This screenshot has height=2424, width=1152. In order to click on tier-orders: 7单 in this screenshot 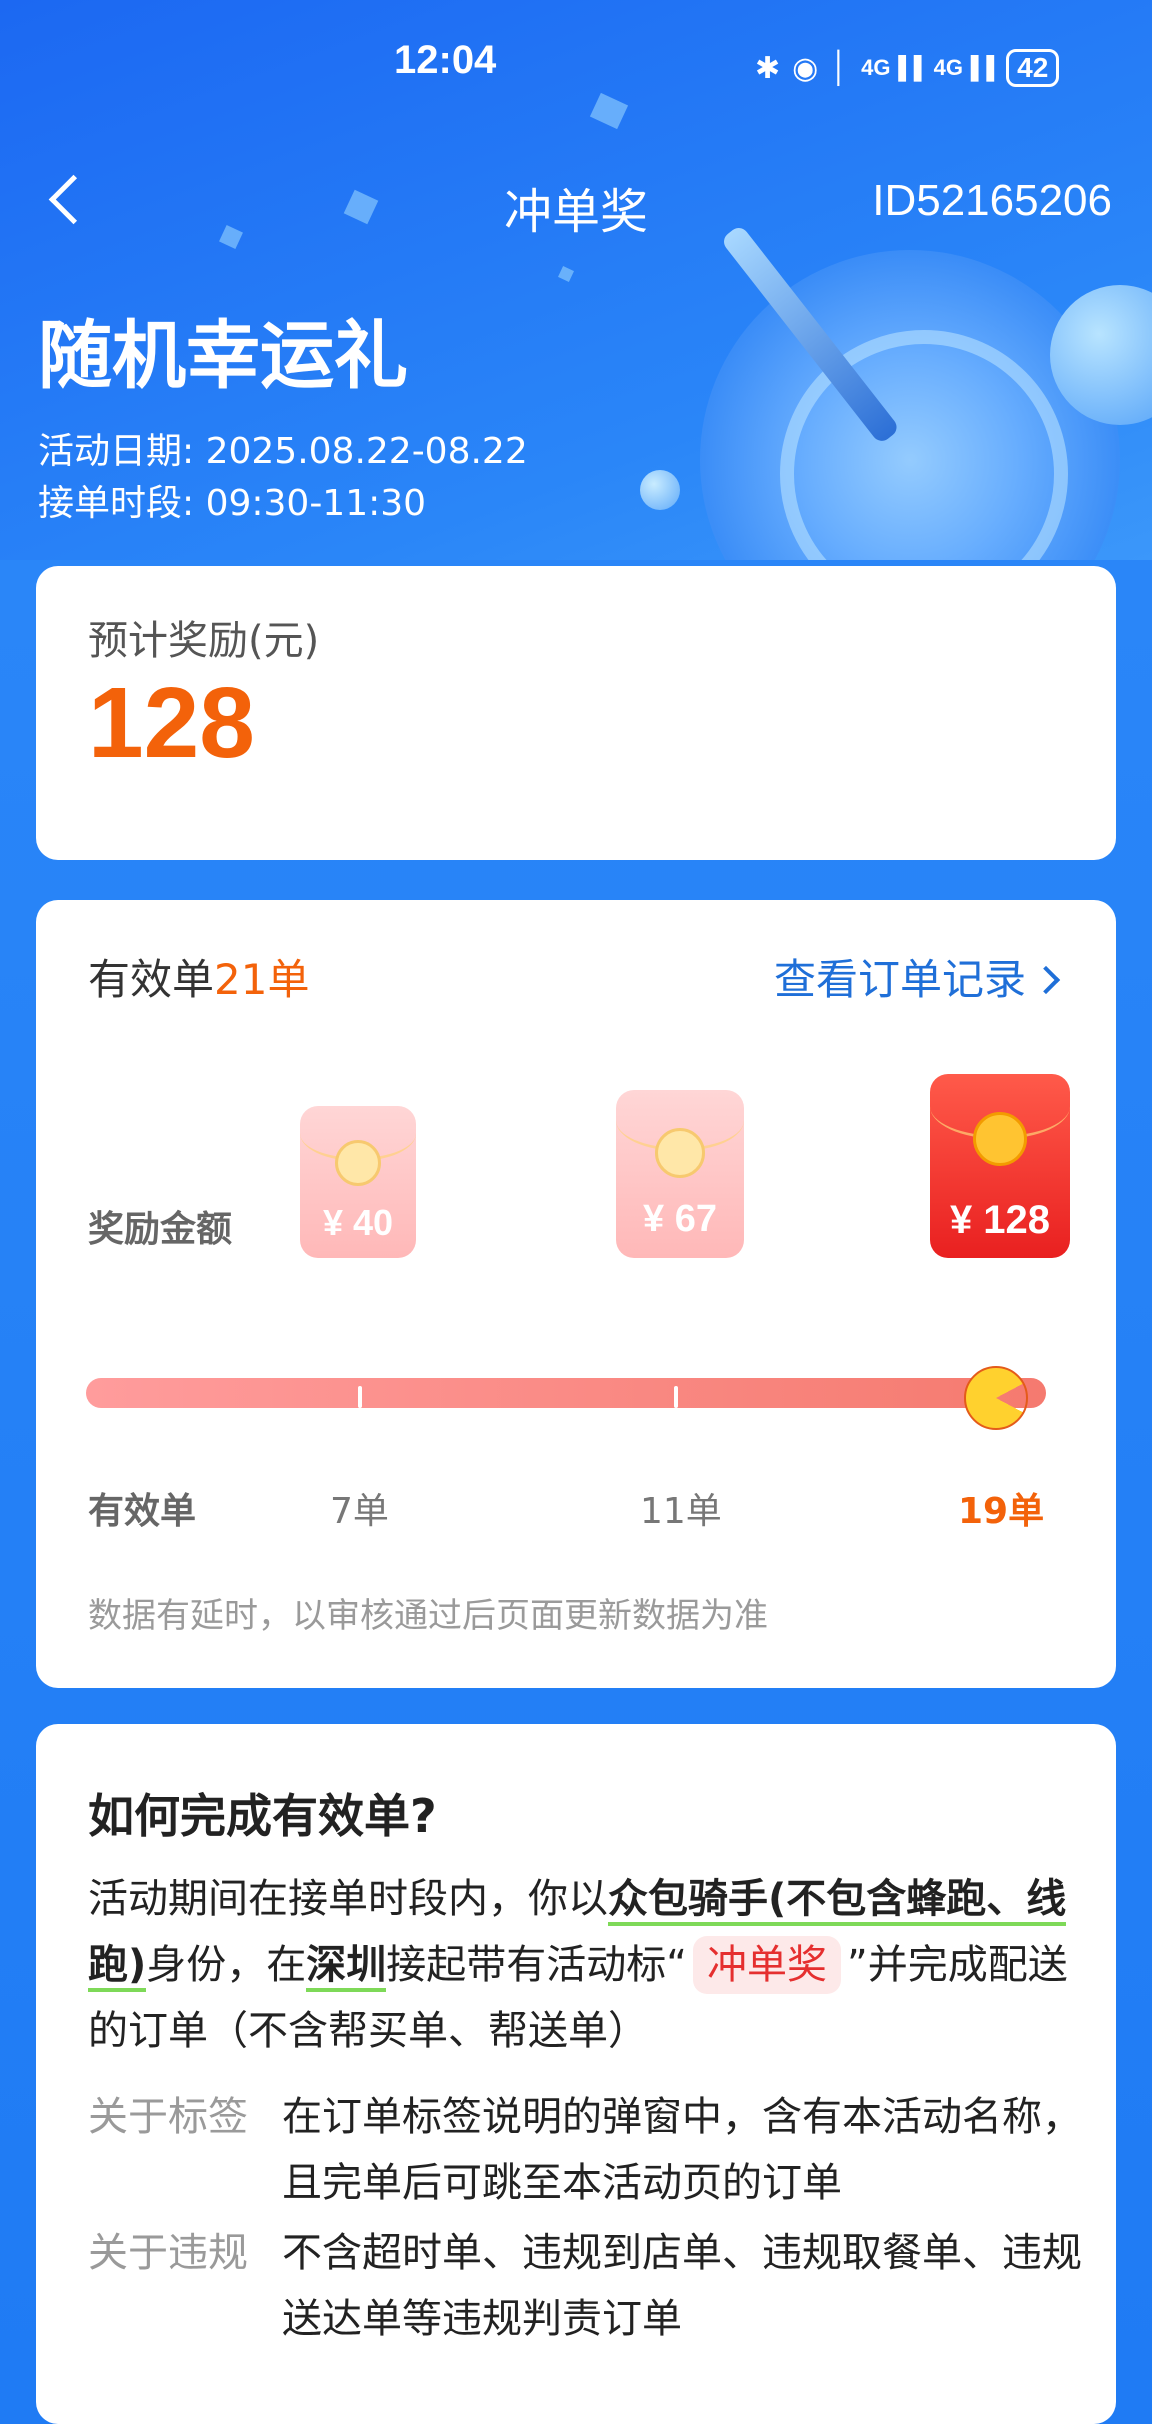, I will do `click(359, 1511)`.